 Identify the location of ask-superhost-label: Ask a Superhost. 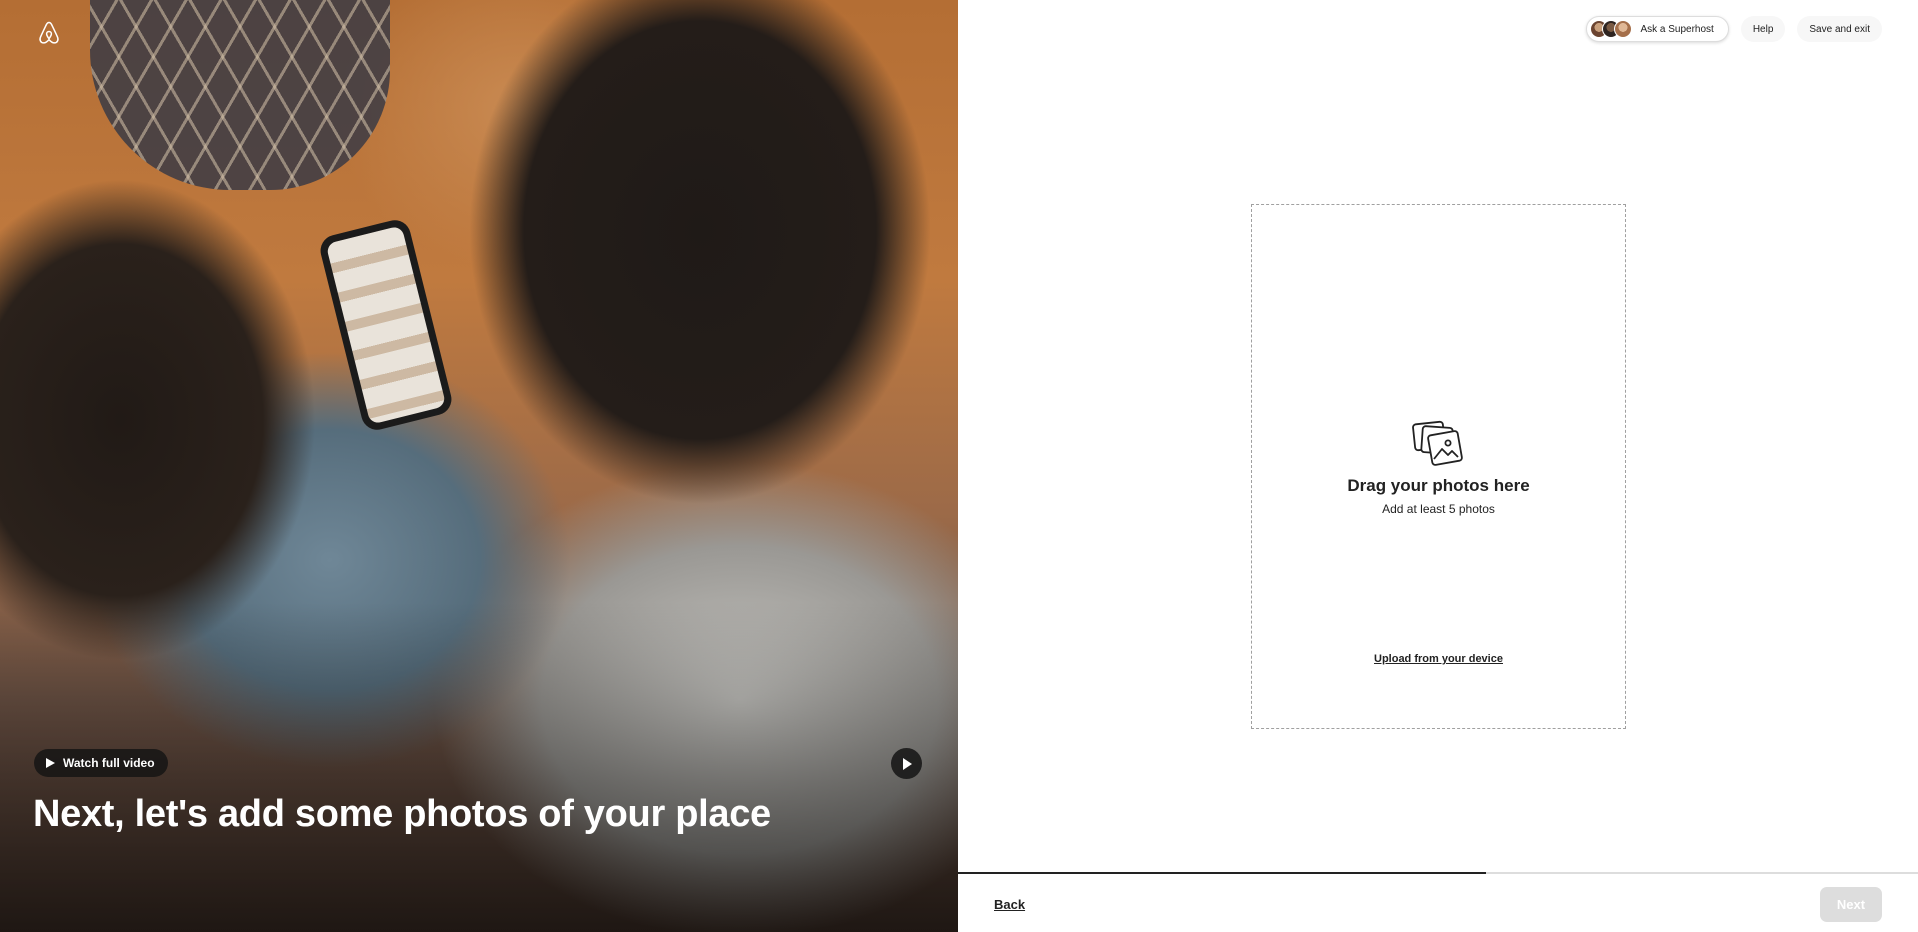
(1677, 29).